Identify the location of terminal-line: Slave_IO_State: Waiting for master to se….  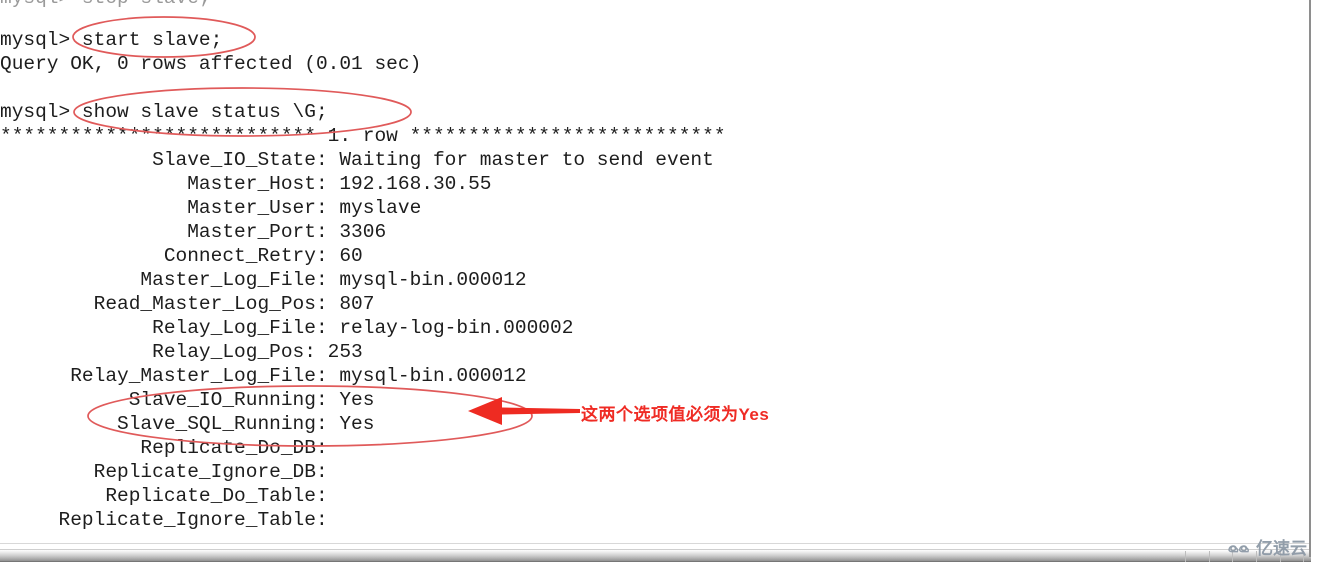
(357, 160).